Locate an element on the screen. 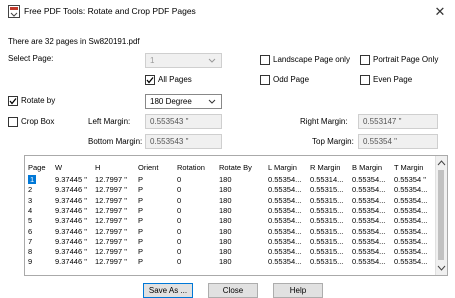  portrait-only-label: Portrait Page Only is located at coordinates (406, 59).